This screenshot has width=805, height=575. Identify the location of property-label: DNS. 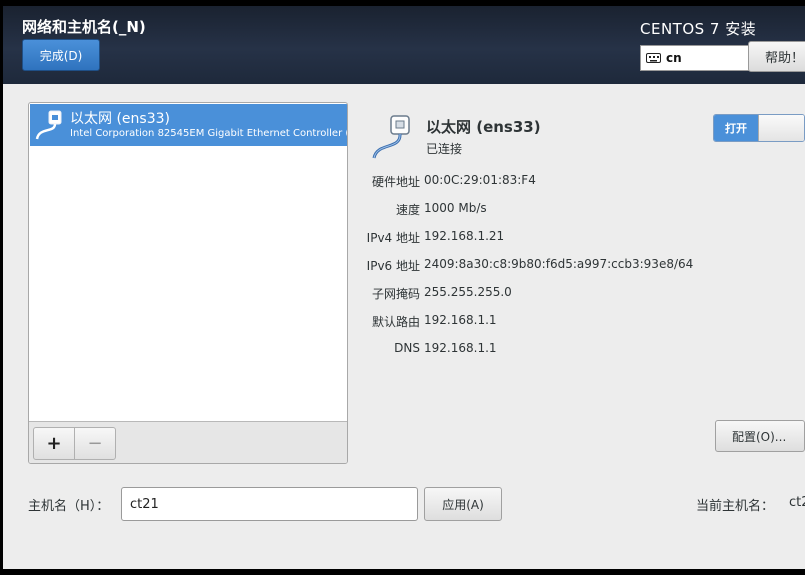
(407, 348).